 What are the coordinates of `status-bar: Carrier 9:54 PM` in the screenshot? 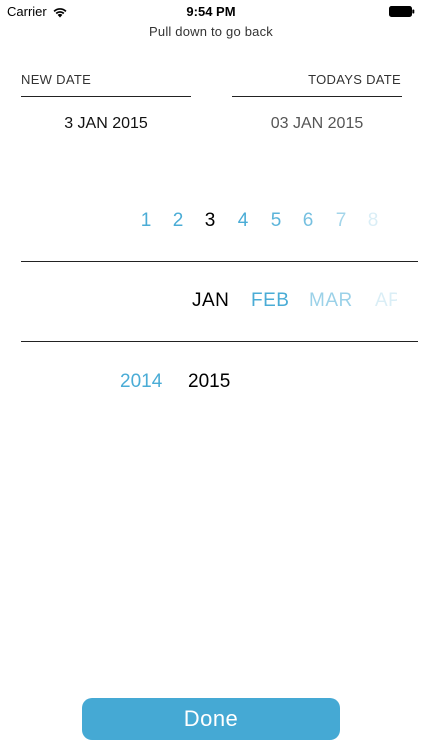 It's located at (211, 11).